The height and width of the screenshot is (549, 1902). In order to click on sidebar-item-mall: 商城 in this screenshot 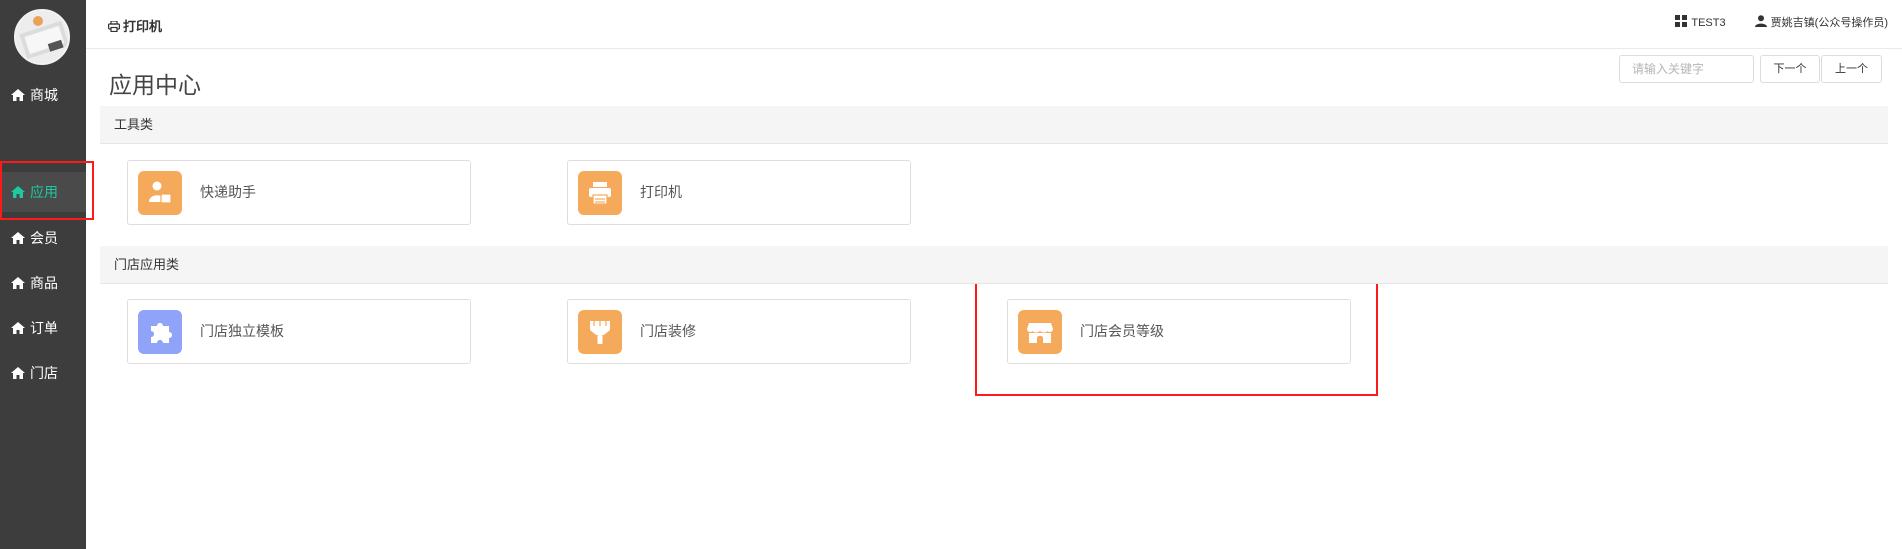, I will do `click(43, 95)`.